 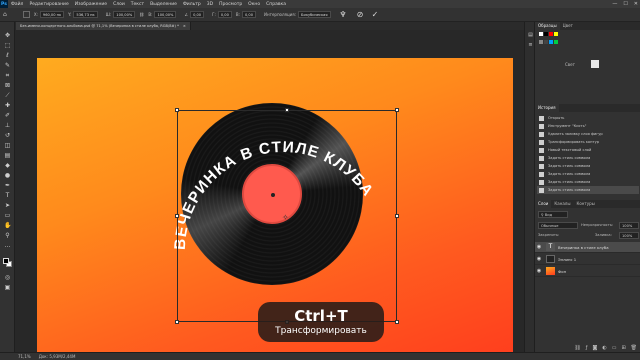 I want to click on adjustment-icon: ◐, so click(x=604, y=348).